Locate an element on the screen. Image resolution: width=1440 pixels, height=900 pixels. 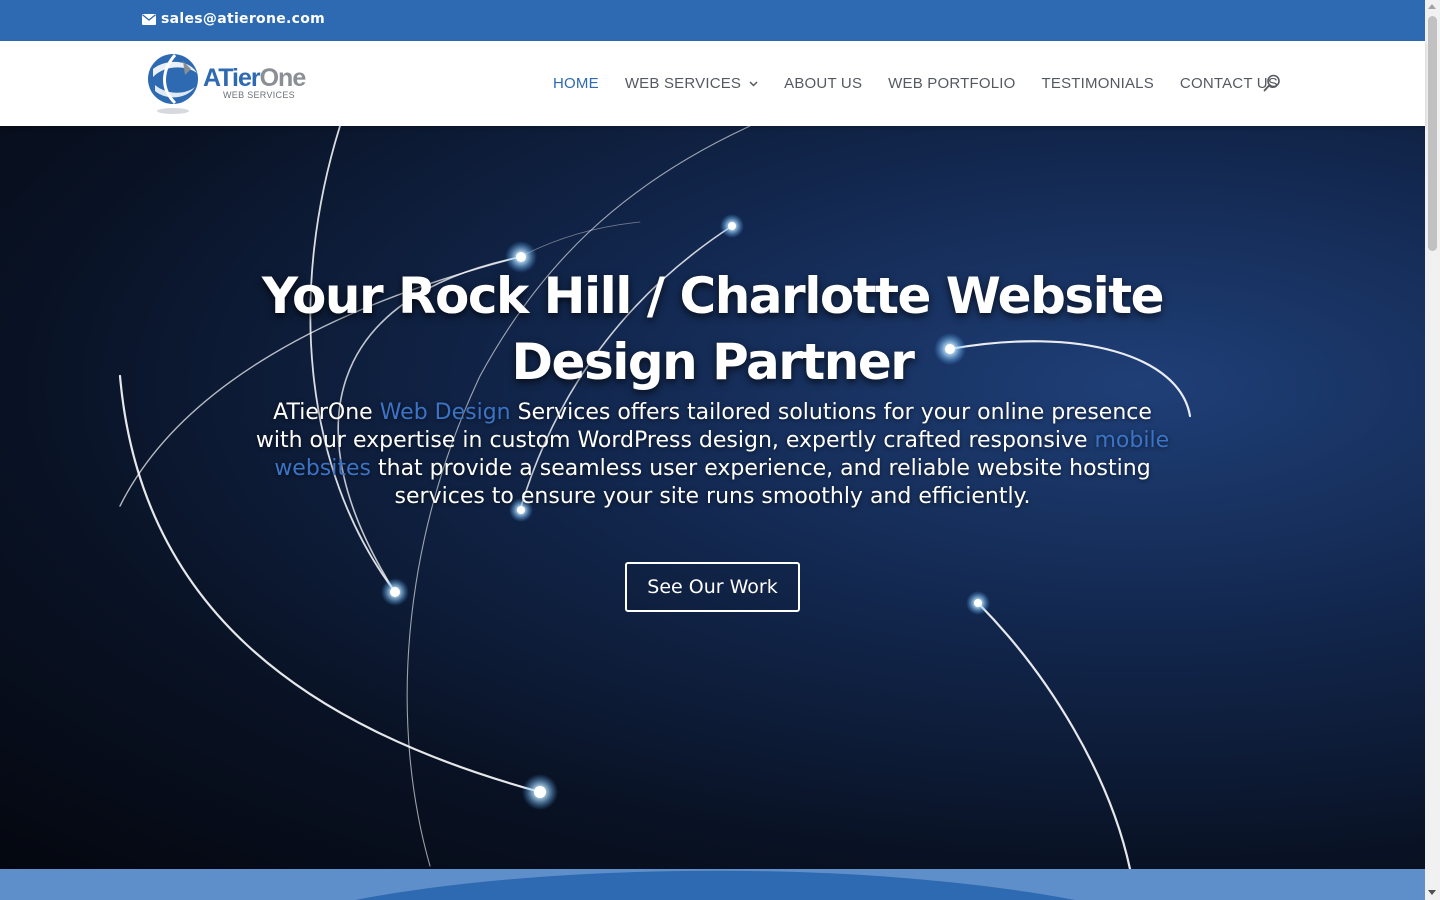
see-our-work-button: See Our Work is located at coordinates (712, 587).